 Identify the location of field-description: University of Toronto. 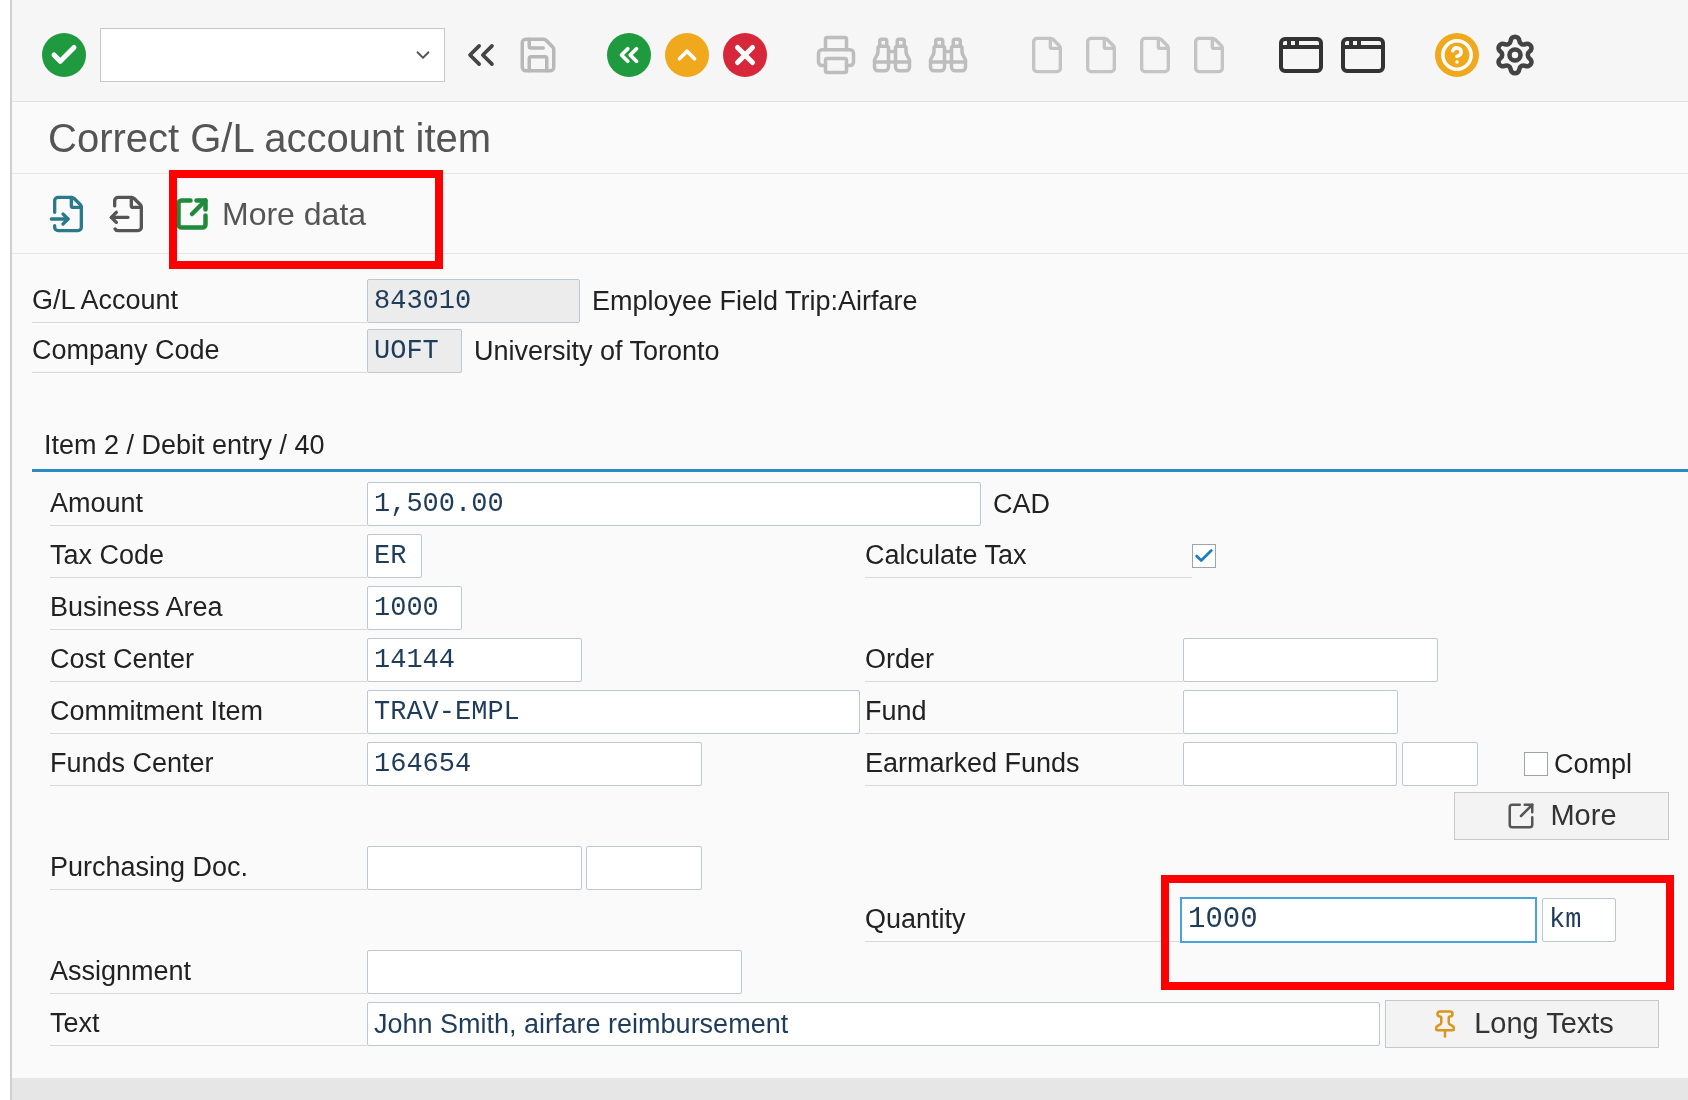
(597, 351).